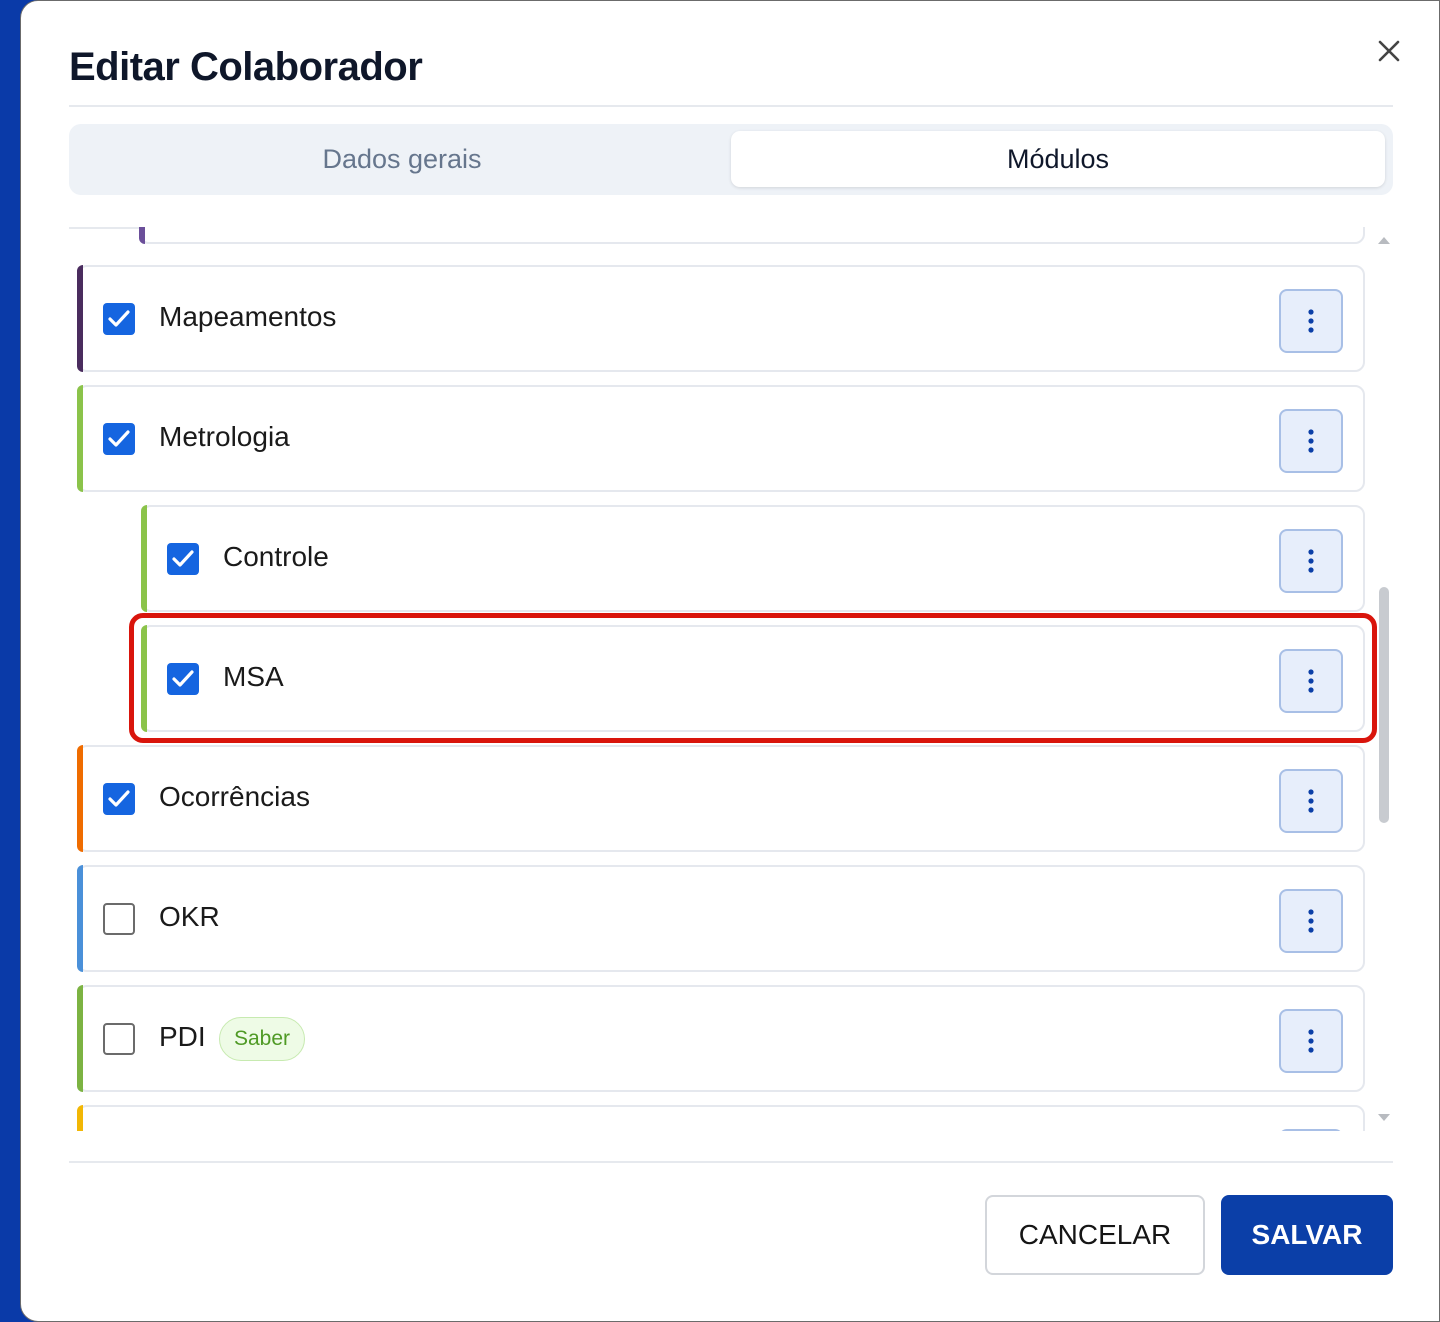  Describe the element at coordinates (1384, 240) in the screenshot. I see `scroll-up-arrow-icon` at that location.